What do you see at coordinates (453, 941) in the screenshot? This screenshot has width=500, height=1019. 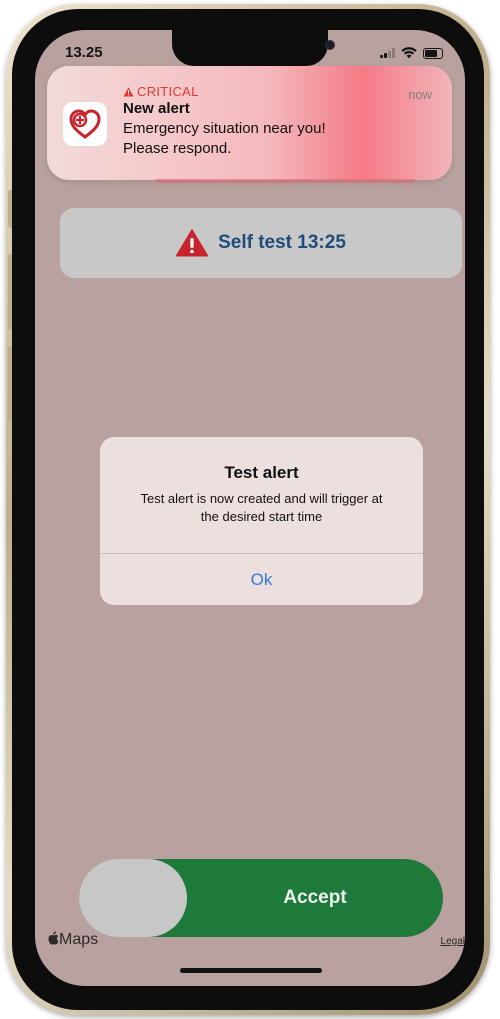 I see `legal-link: Legal` at bounding box center [453, 941].